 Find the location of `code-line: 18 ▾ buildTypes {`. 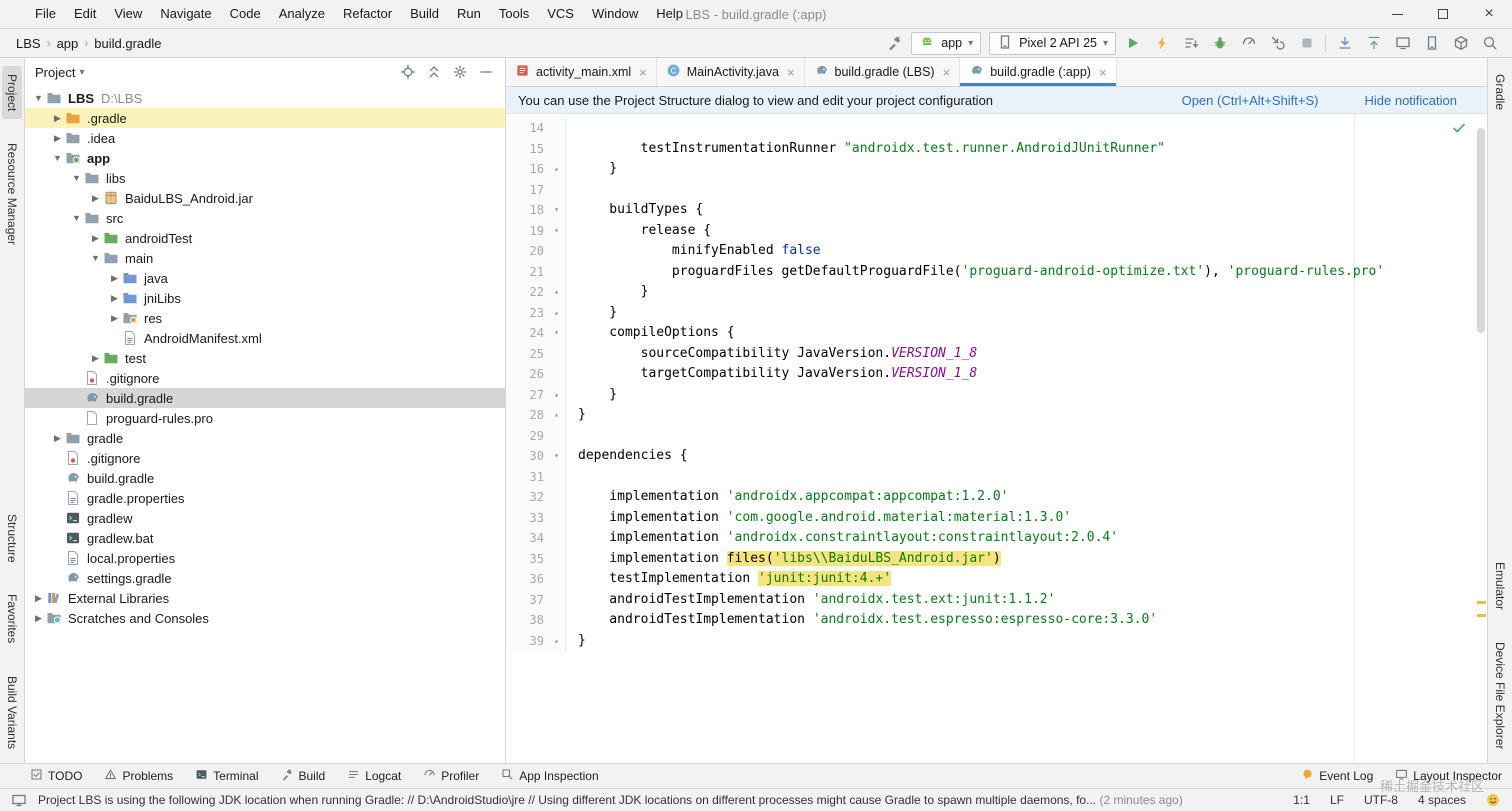

code-line: 18 ▾ buildTypes { is located at coordinates (996, 210).